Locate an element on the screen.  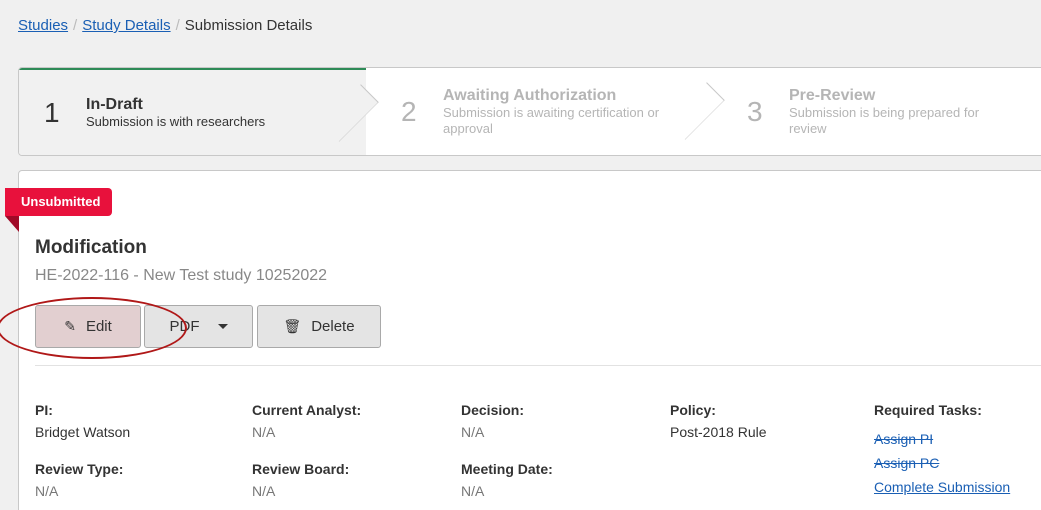
status-badge: Unsubmitted is located at coordinates (59, 202).